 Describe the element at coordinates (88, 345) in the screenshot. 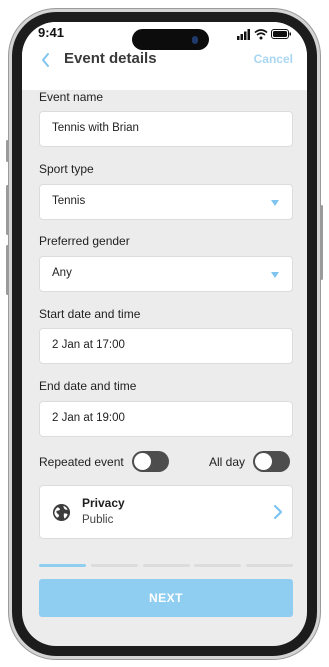

I see `start-date-value: 2 Jan at 17:00` at that location.